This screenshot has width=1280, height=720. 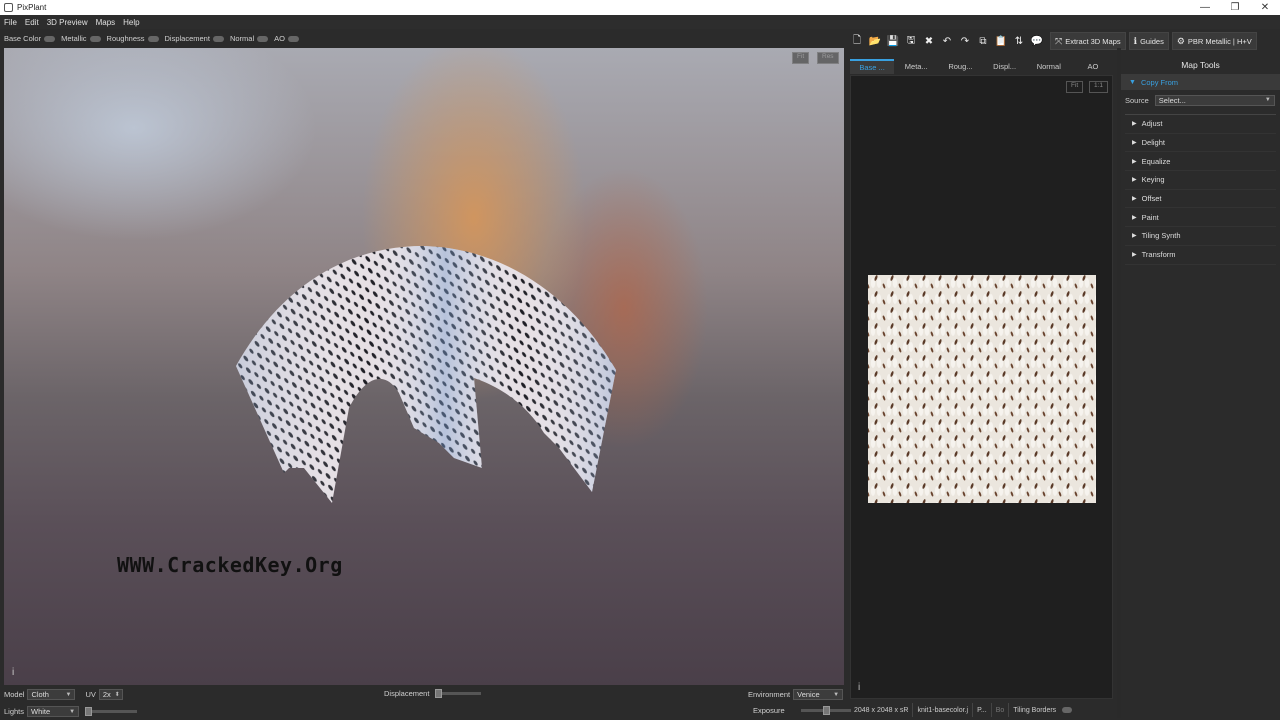 What do you see at coordinates (111, 711) in the screenshot?
I see `lights-slider` at bounding box center [111, 711].